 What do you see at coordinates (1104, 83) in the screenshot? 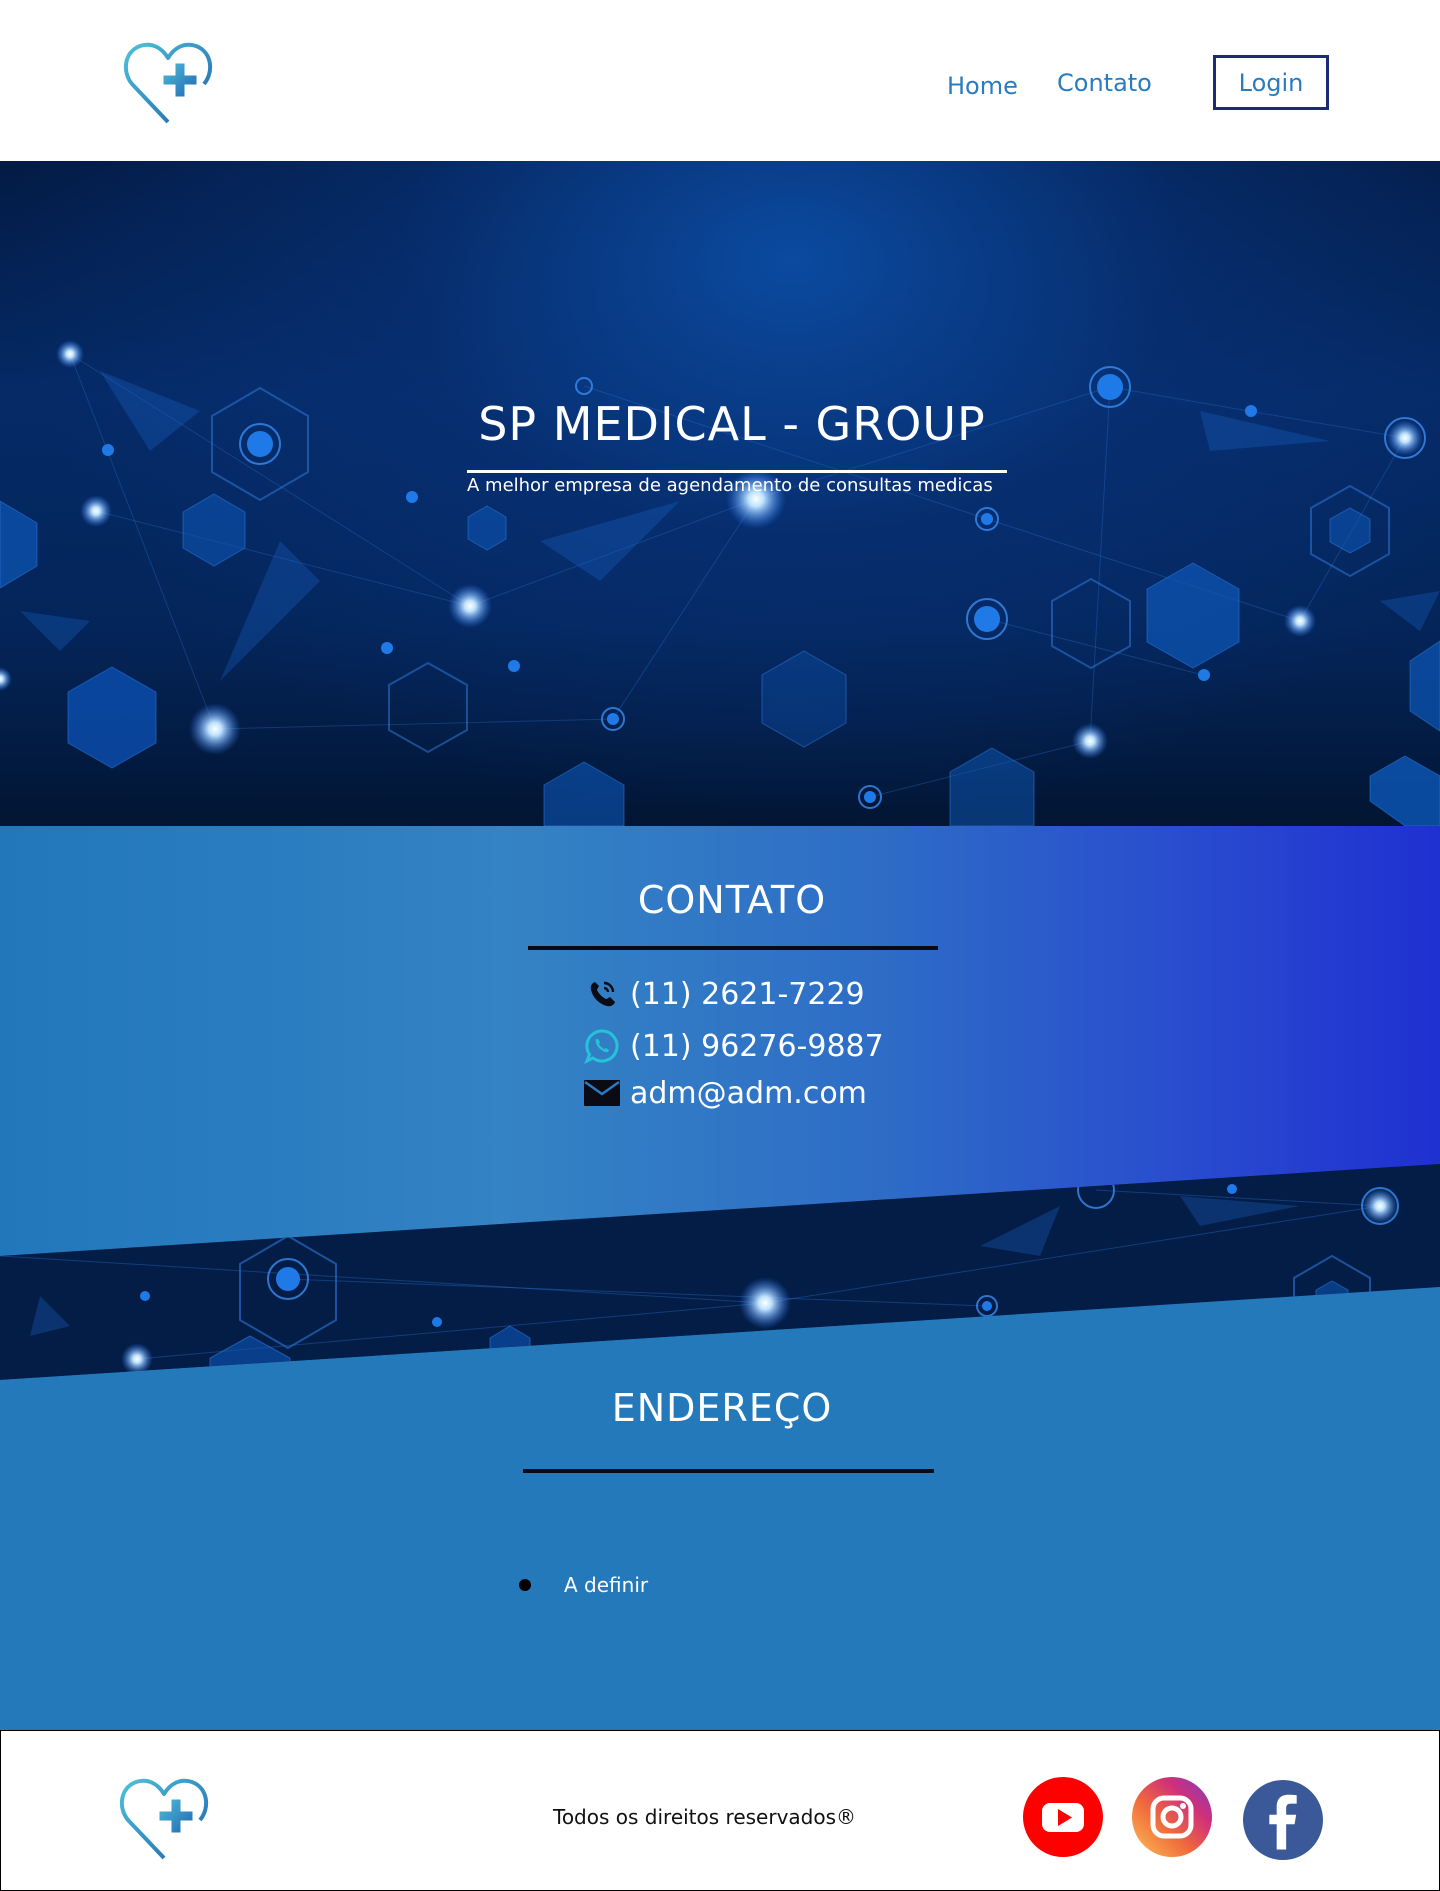
I see `nav-contato-link: Contato` at bounding box center [1104, 83].